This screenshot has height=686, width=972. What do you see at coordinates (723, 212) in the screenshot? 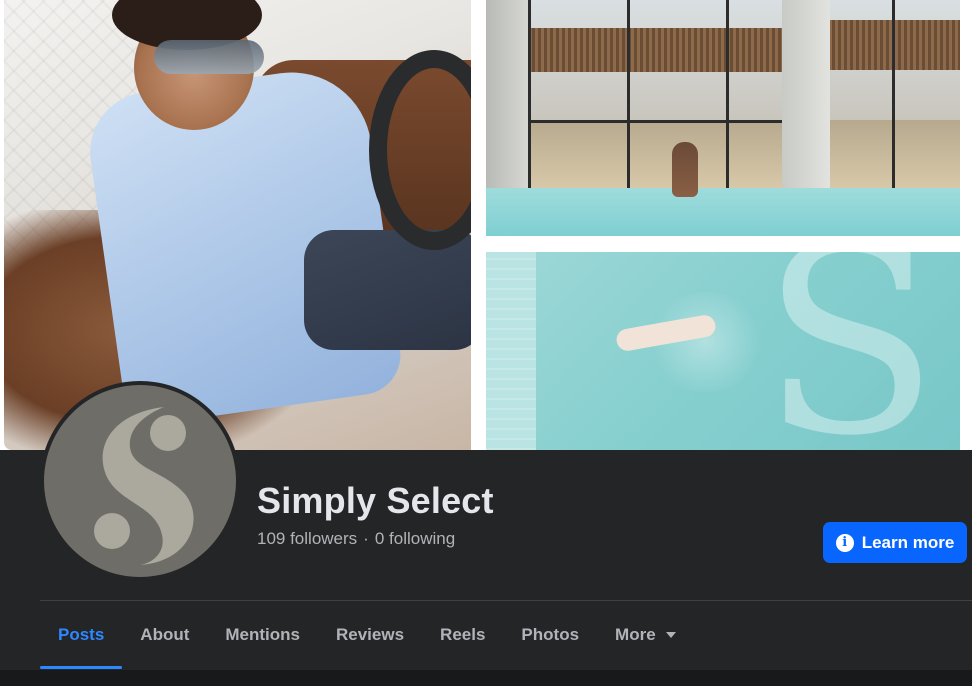
I see `indoor-pool` at bounding box center [723, 212].